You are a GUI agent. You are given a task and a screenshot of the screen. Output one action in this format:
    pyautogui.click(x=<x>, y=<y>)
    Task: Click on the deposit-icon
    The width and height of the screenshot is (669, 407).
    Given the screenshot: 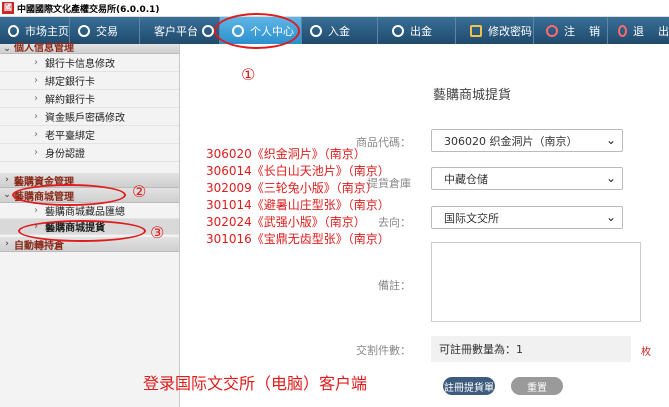 What is the action you would take?
    pyautogui.click(x=316, y=30)
    